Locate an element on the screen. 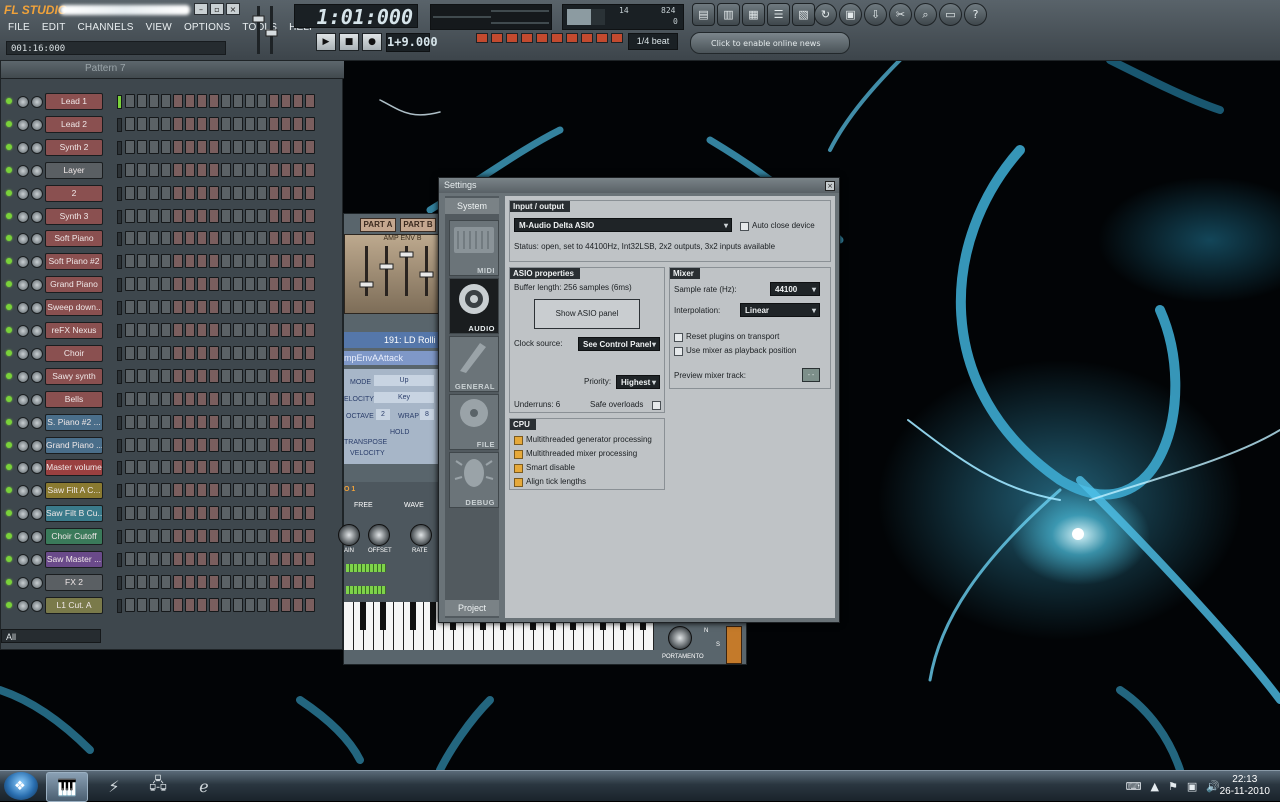  arrow-up-icon: ▲ is located at coordinates (1155, 786).